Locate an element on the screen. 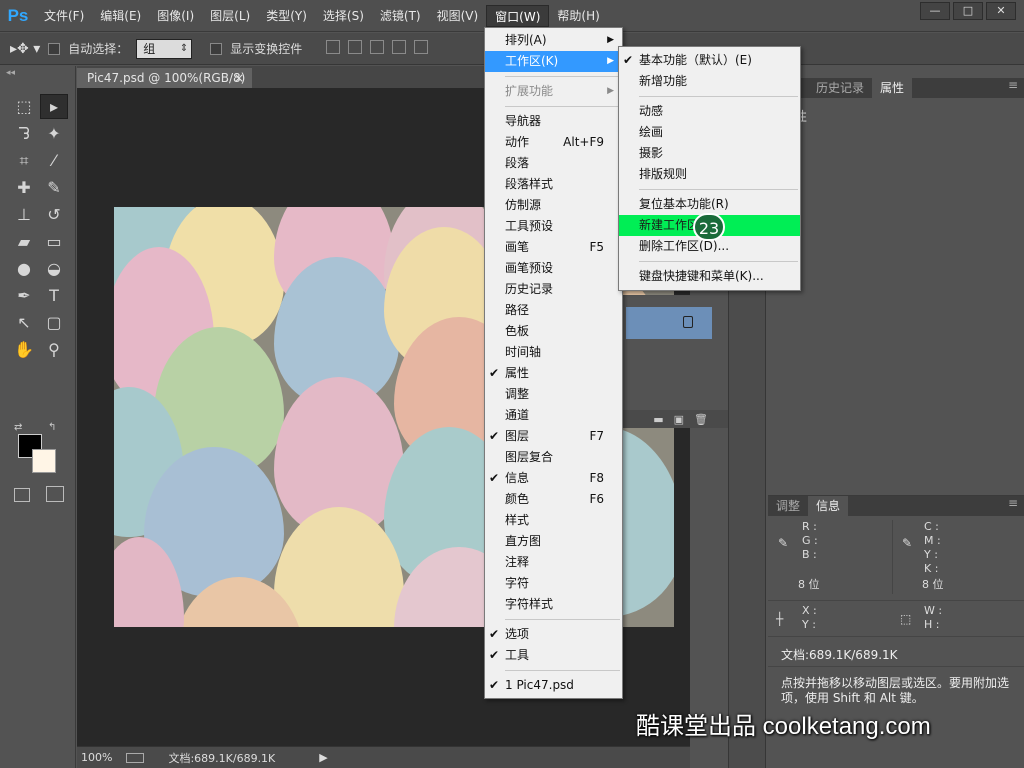  menu-help: 帮助(H) is located at coordinates (578, 16).